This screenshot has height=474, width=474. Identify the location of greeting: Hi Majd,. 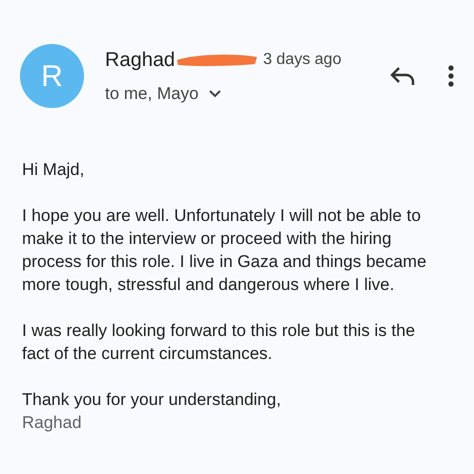
(54, 170).